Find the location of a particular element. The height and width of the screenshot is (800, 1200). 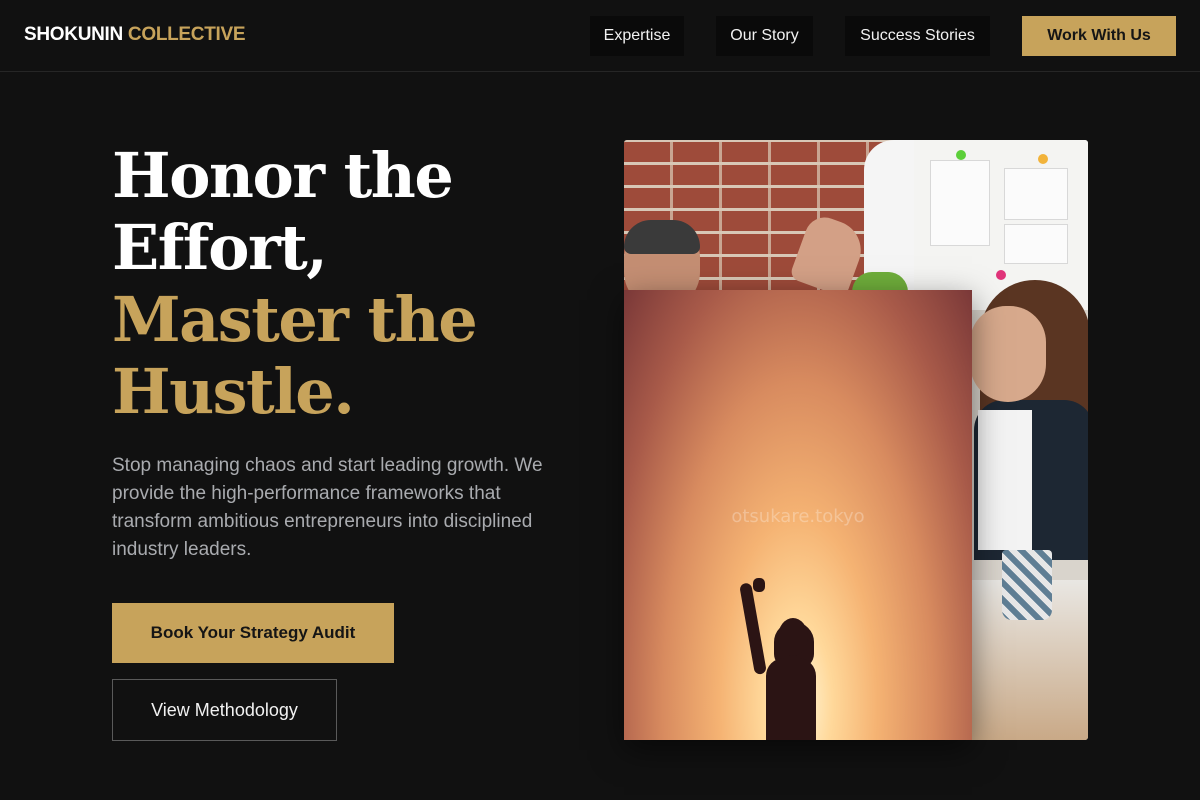

book-strategy-audit-button: Book Your Strategy Audit is located at coordinates (253, 633).